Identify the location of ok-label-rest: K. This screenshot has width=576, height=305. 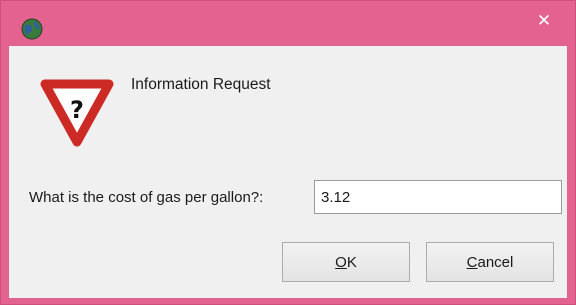
(351, 262).